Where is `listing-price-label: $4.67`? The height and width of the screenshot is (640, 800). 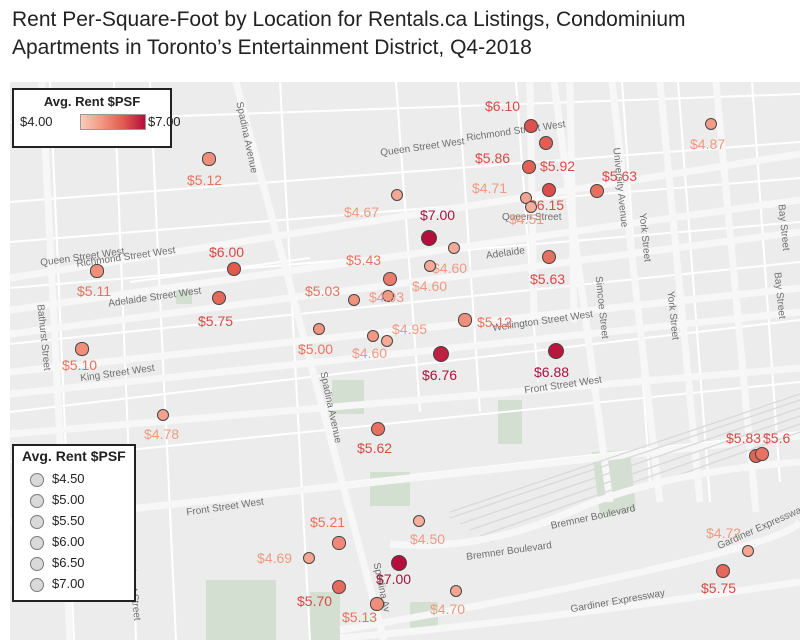
listing-price-label: $4.67 is located at coordinates (362, 212).